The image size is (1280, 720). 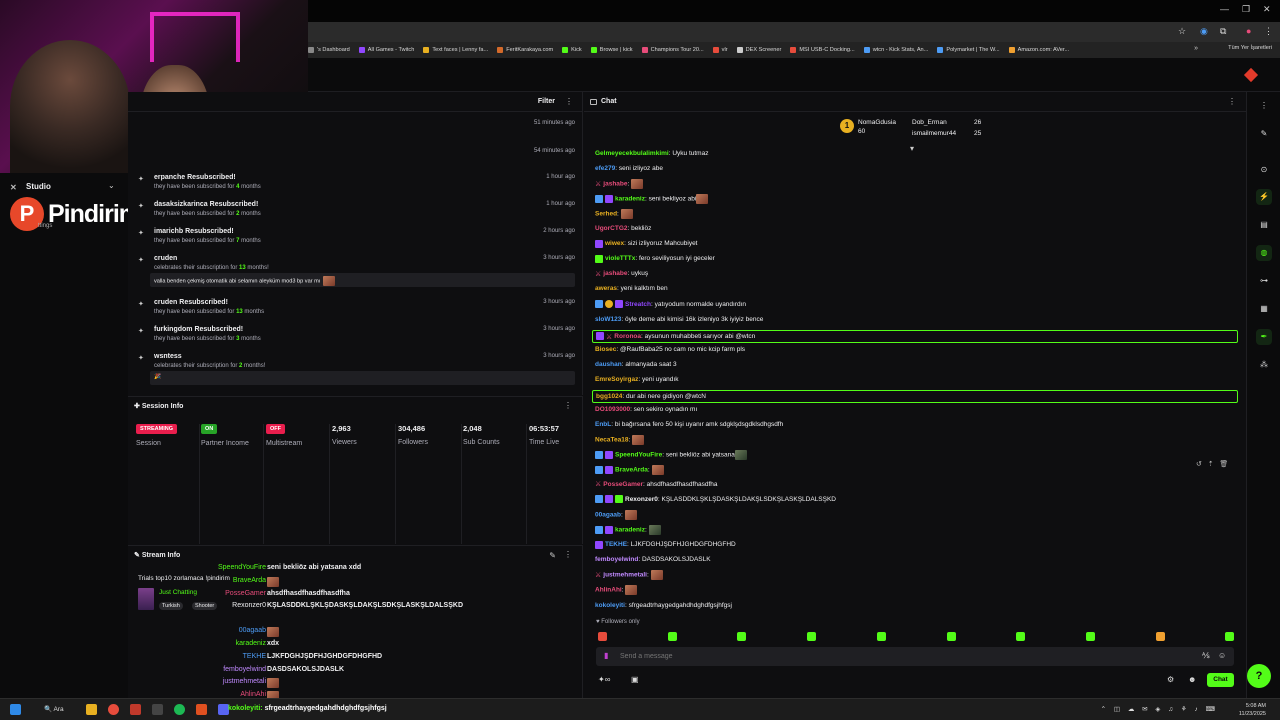 What do you see at coordinates (568, 554) in the screenshot?
I see `stream-info-kebab-icon: ⋮` at bounding box center [568, 554].